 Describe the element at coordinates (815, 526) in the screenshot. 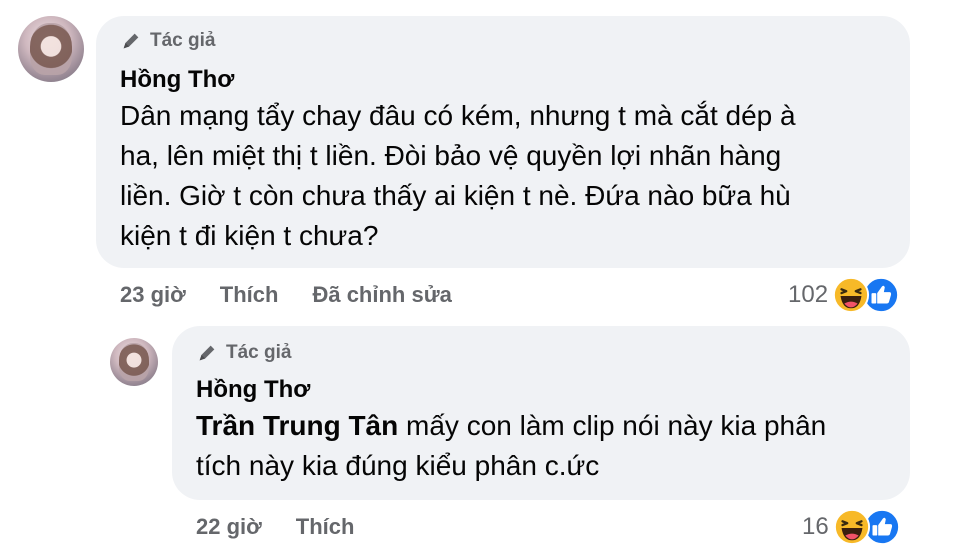

I see `reply-reaction-count: 16` at that location.